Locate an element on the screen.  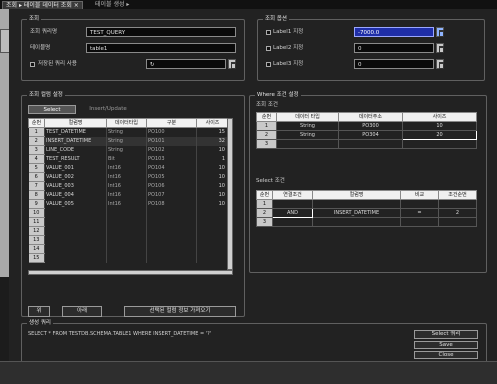
table-row: 3 LINE_CODE String PO102 10 is located at coordinates (128, 150).